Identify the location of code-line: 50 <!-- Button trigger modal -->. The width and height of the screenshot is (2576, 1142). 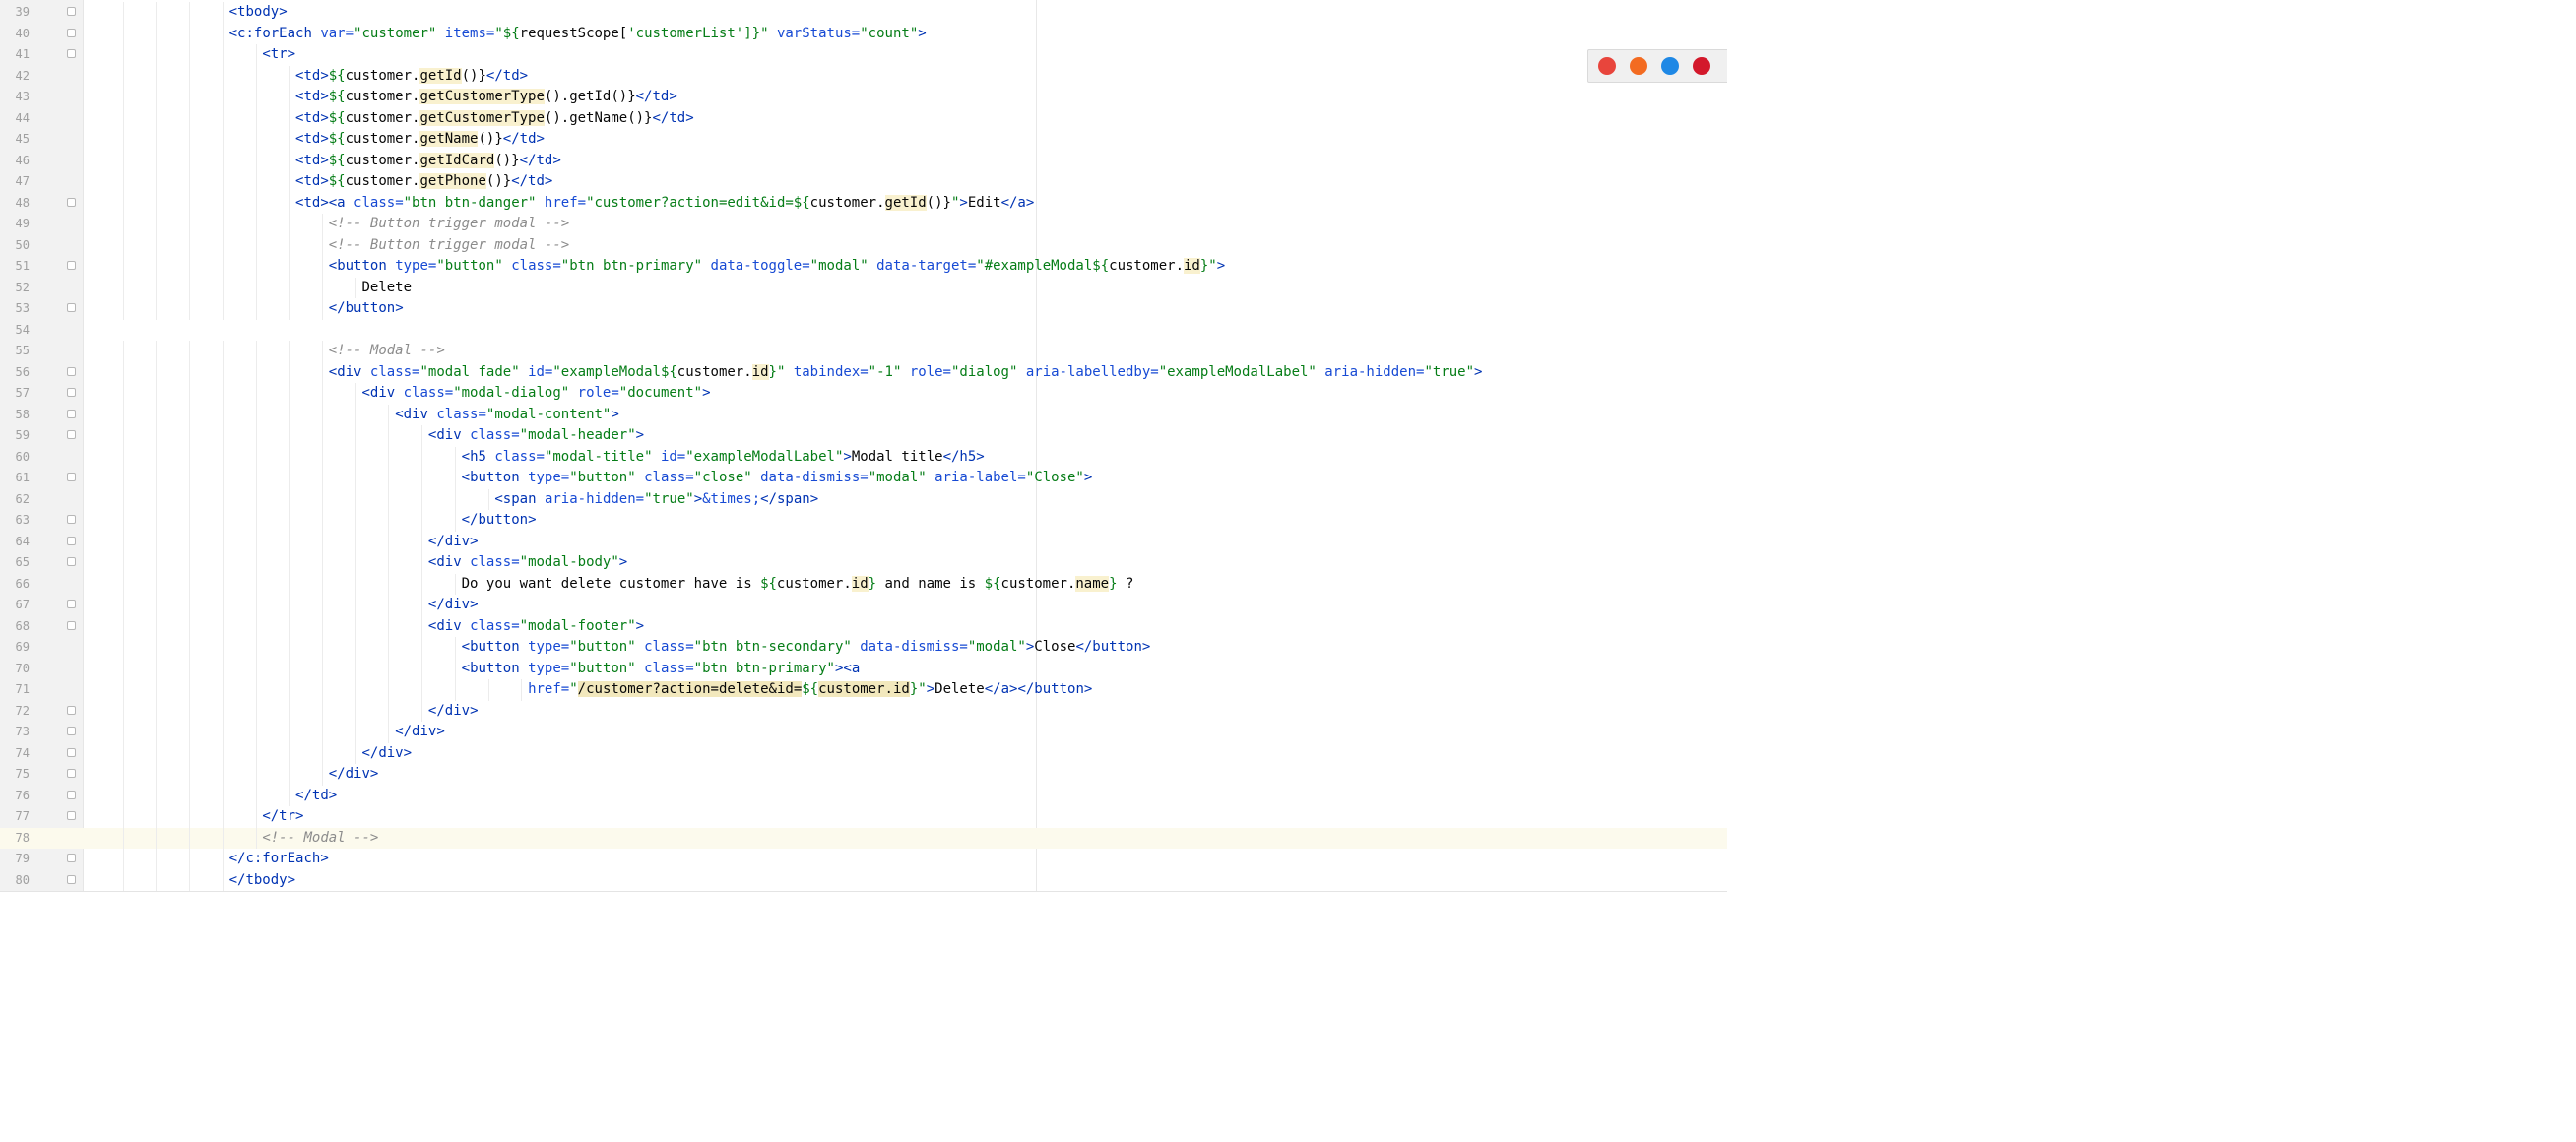
(863, 245).